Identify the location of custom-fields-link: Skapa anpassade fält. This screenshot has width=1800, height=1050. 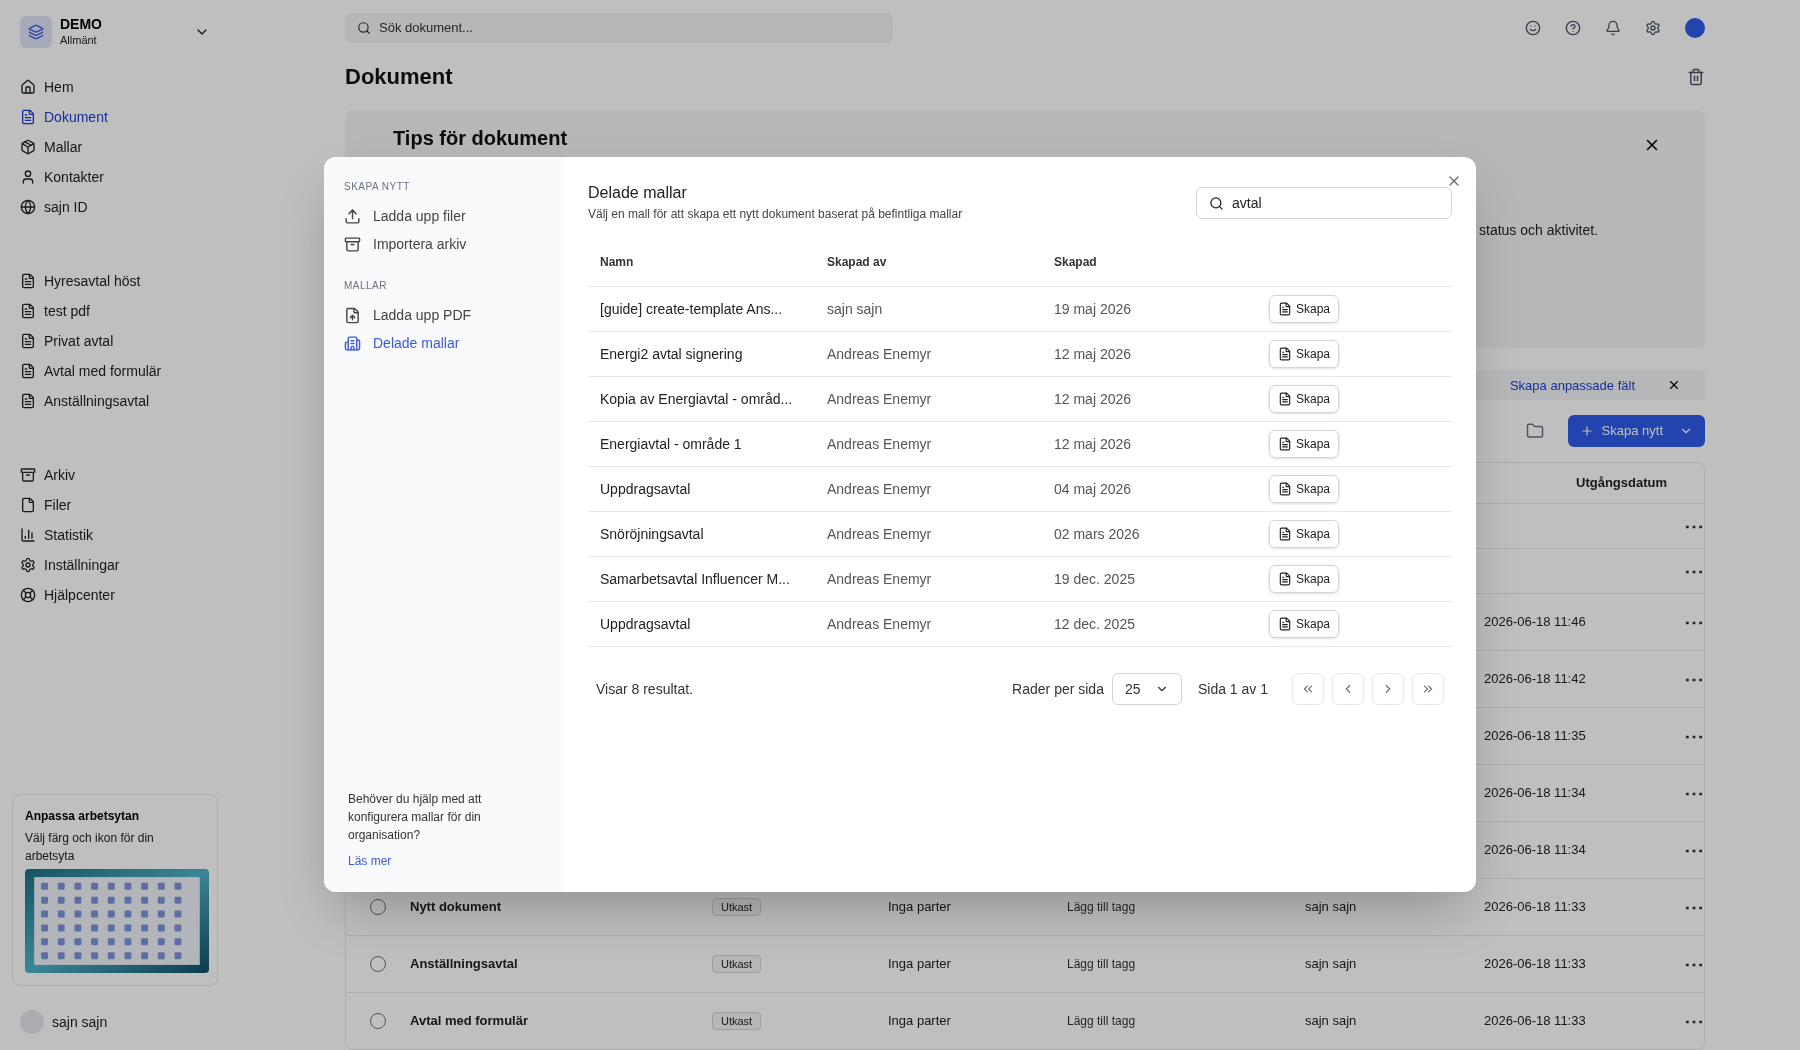
(1572, 385).